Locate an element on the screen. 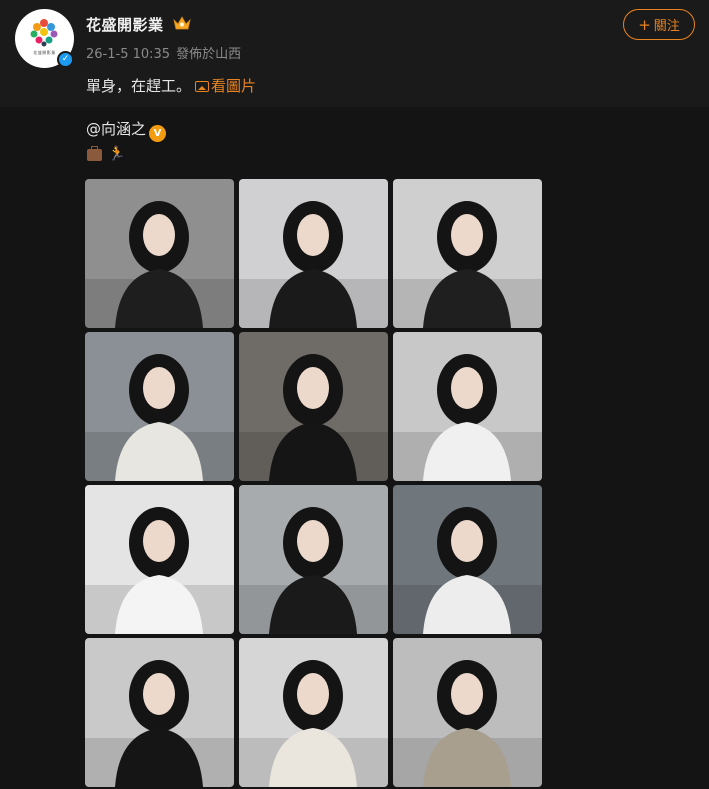  post-text: 單身，在趕工。 看圖片 is located at coordinates (171, 85).